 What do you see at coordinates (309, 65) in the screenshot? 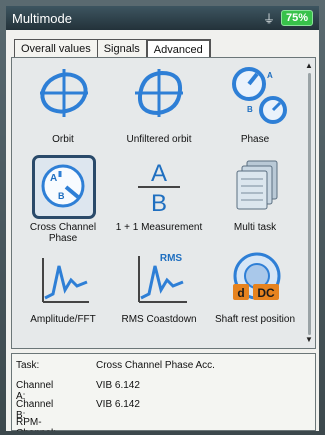
I see `scroll-top-icon: ▲` at bounding box center [309, 65].